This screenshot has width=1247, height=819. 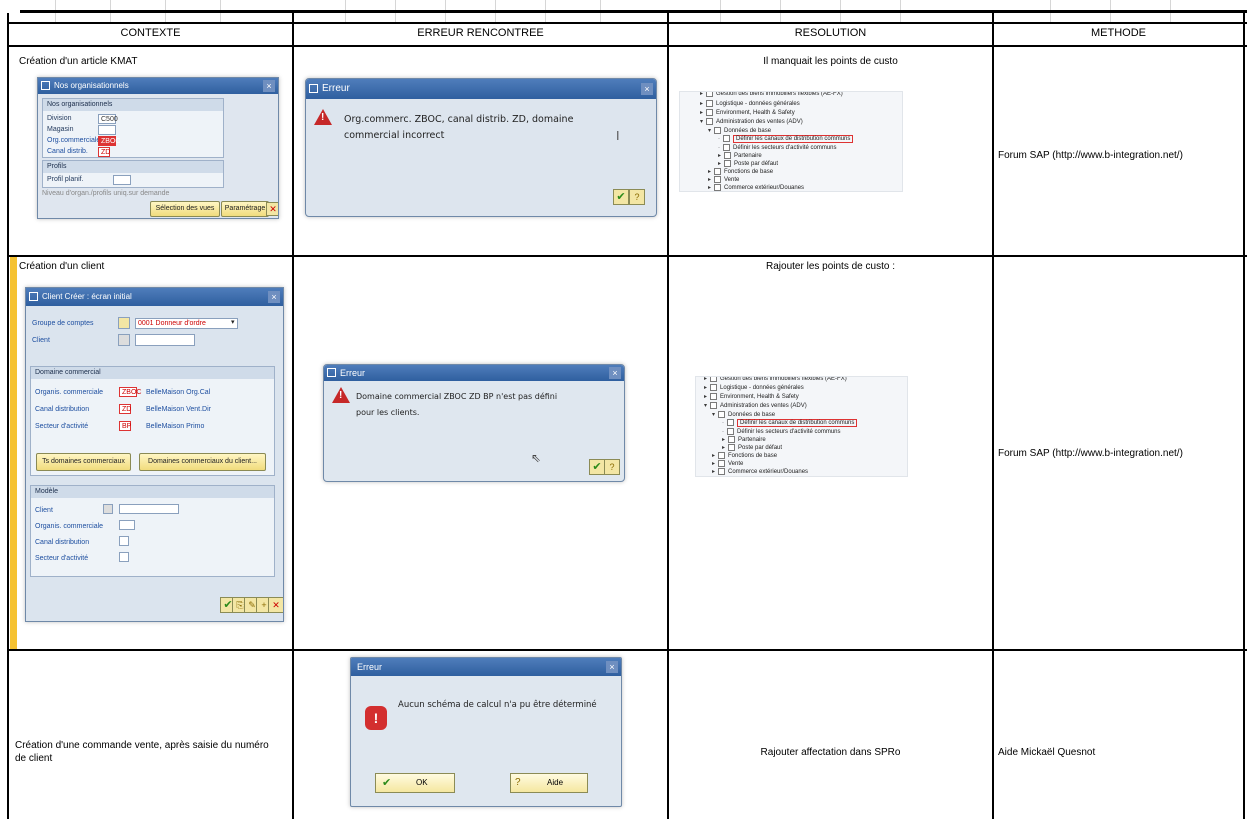 I want to click on name-secteur-activite: BelleMaison Primo, so click(x=175, y=426).